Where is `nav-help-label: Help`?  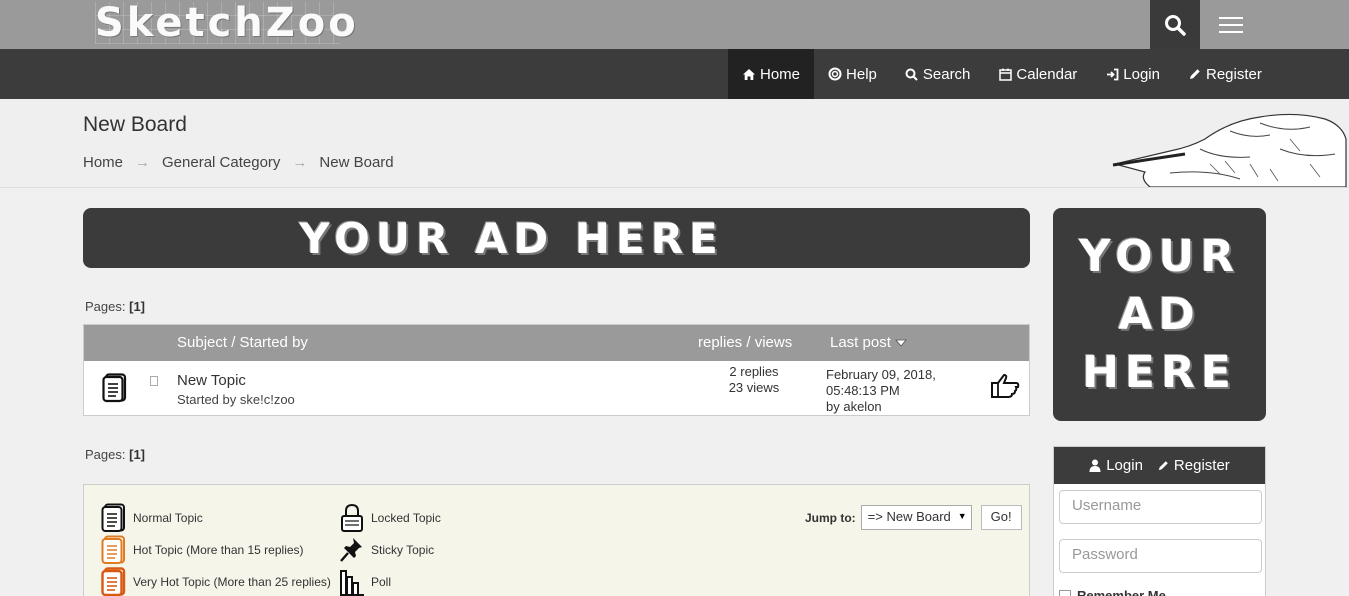
nav-help-label: Help is located at coordinates (861, 74).